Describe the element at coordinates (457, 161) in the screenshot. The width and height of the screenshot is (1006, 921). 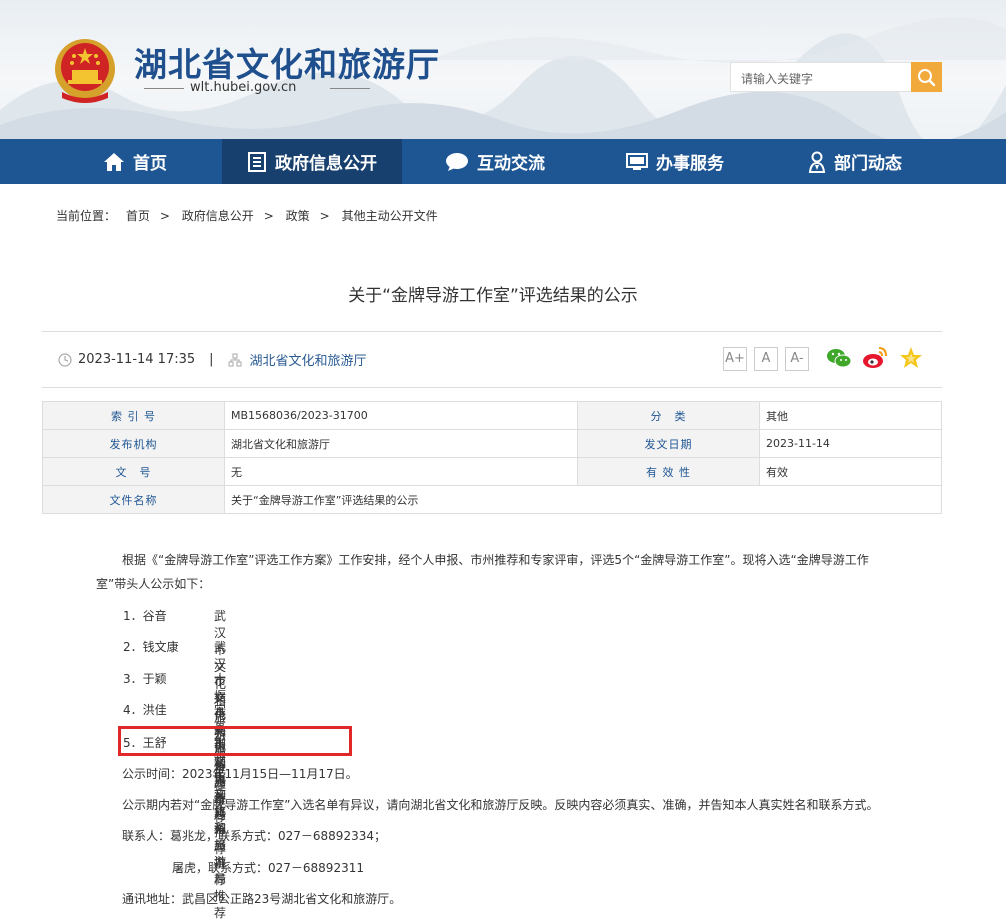
I see `chat-icon` at that location.